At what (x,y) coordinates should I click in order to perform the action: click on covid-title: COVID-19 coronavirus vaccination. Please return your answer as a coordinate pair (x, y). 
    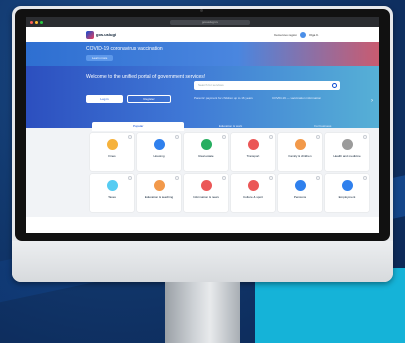
    Looking at the image, I should click on (124, 49).